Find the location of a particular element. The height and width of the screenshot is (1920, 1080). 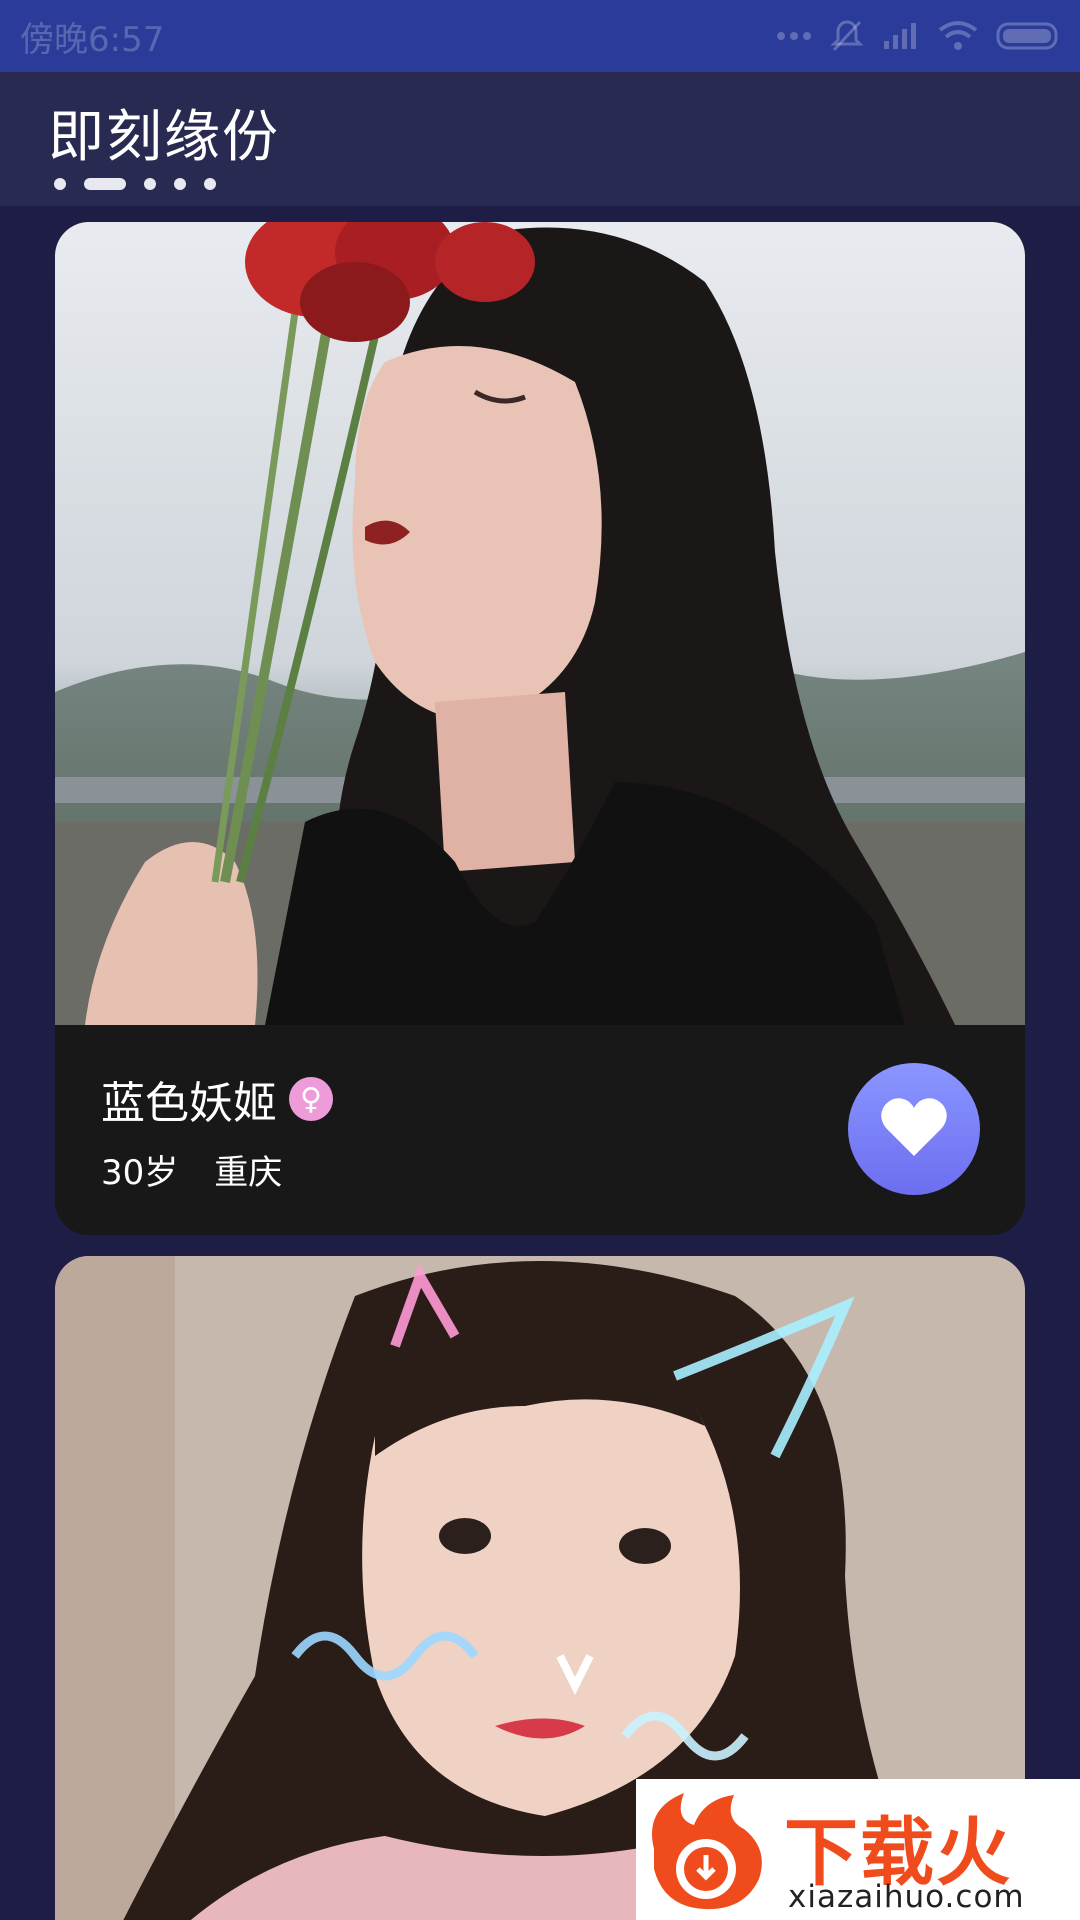

profile-age: 30岁 is located at coordinates (140, 1173).